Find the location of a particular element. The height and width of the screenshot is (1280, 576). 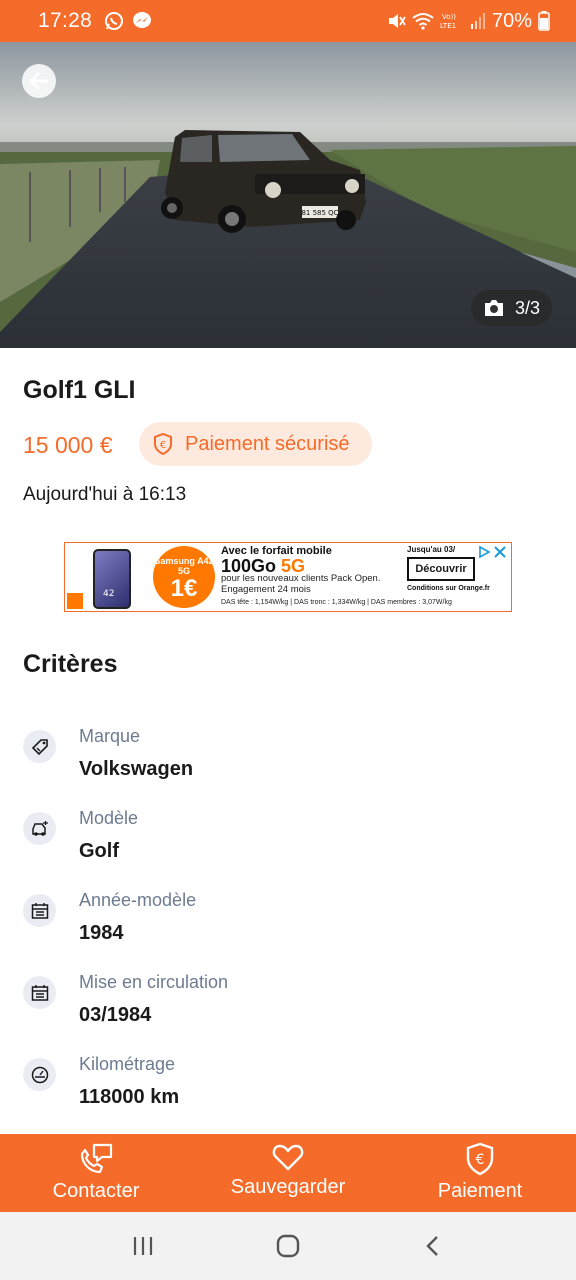

secure-payment-badge: € Paiement sécurisé is located at coordinates (255, 444).